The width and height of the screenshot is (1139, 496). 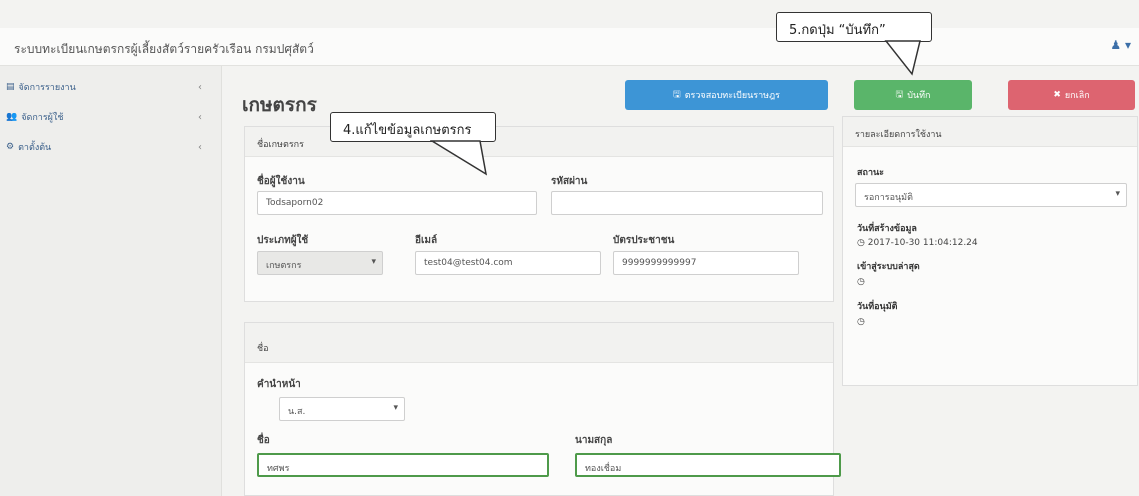 What do you see at coordinates (10, 87) in the screenshot?
I see `report-icon: ▤` at bounding box center [10, 87].